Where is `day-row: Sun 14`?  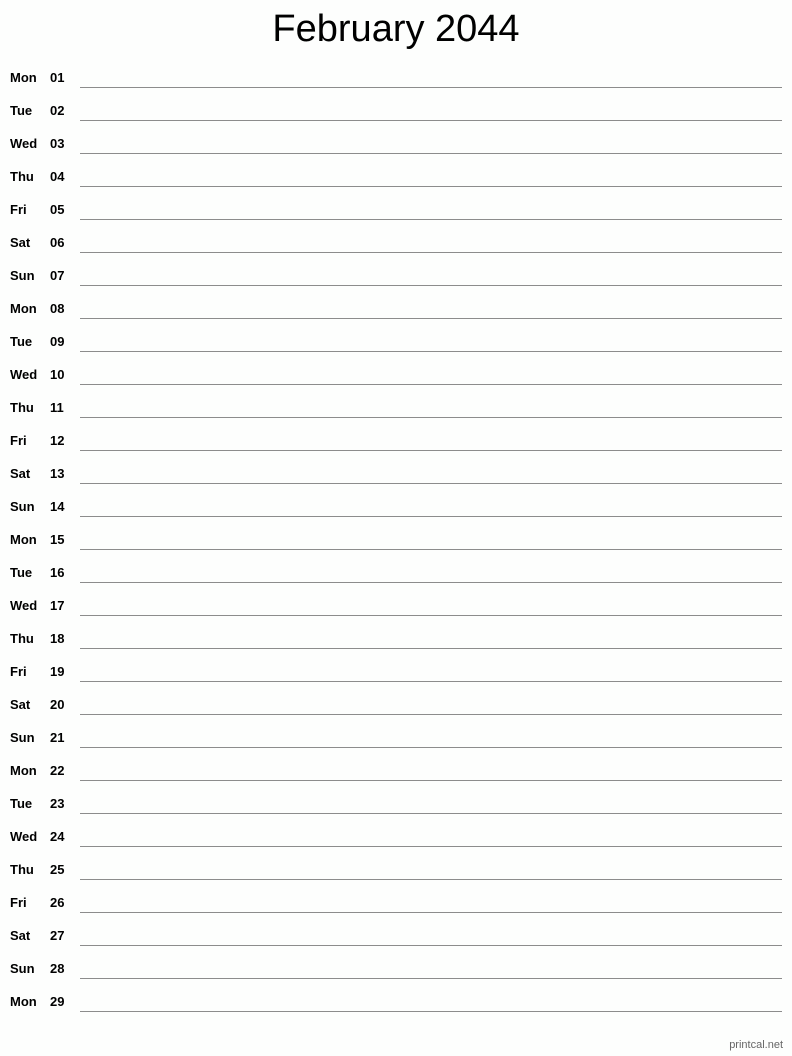
day-row: Sun 14 is located at coordinates (396, 515).